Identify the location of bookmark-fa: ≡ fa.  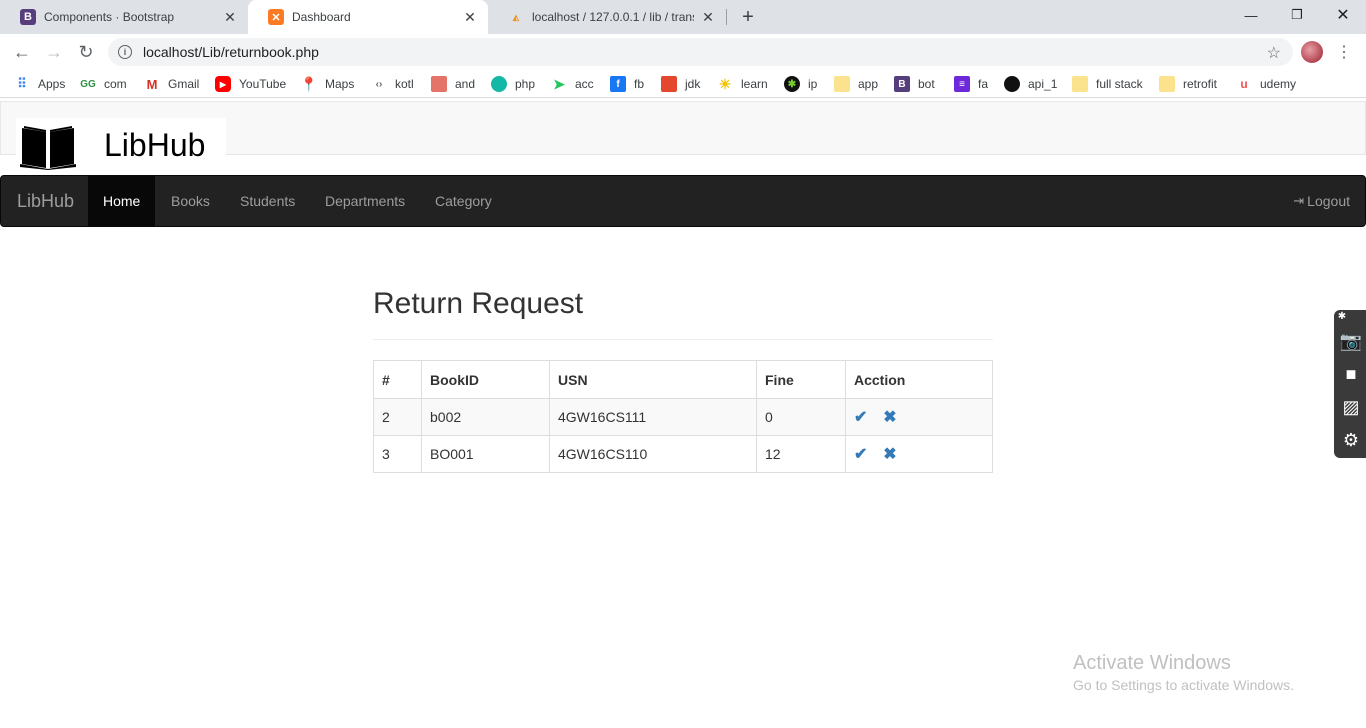
(971, 84).